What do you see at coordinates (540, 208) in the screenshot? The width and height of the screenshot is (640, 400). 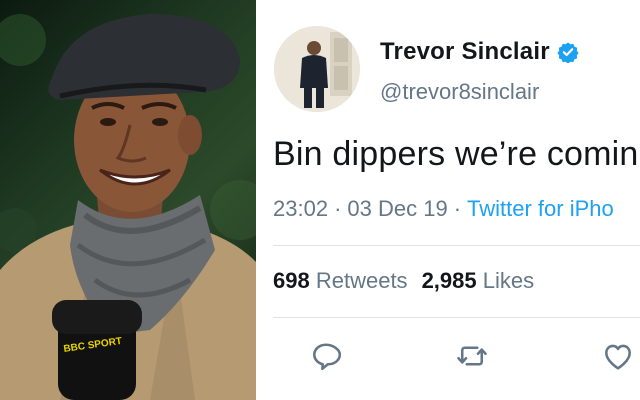 I see `tweet-source-link: Twitter for iPho` at bounding box center [540, 208].